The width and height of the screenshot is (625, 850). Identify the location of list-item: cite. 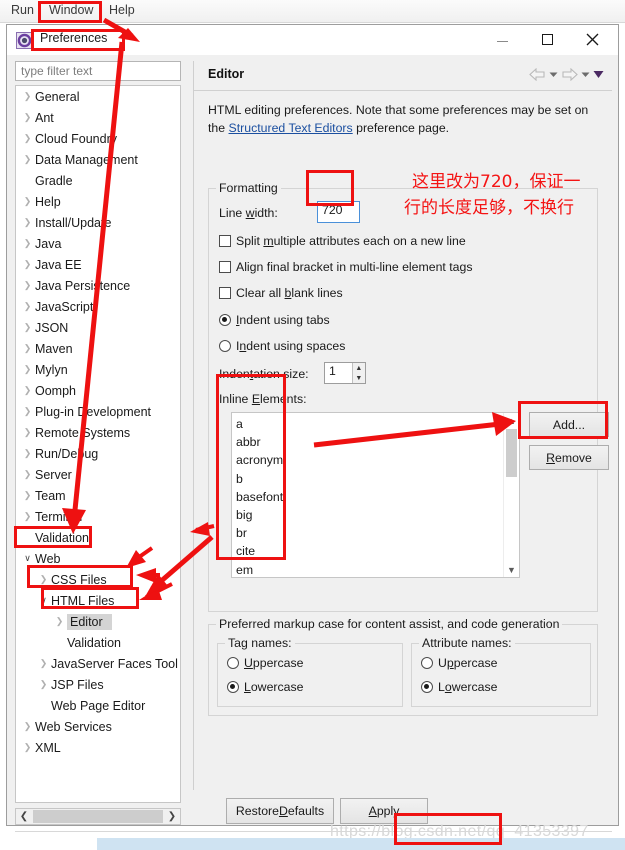
(369, 551).